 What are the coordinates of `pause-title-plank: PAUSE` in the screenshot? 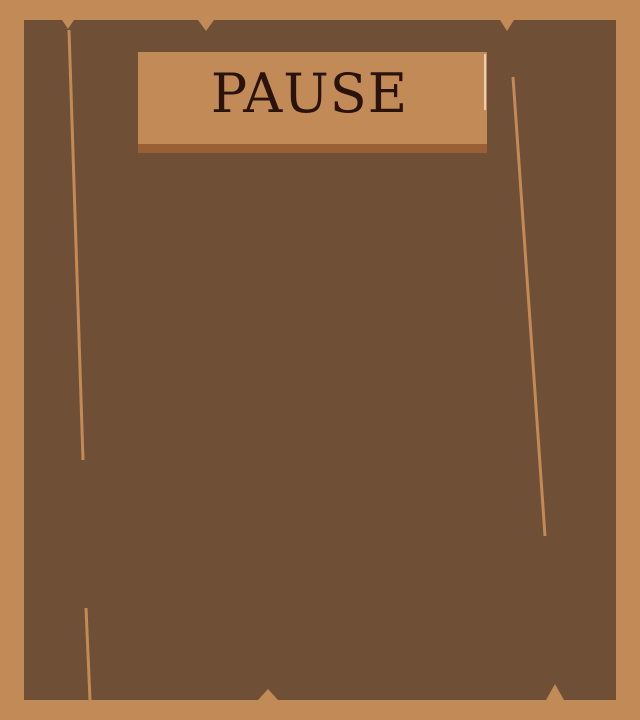 It's located at (312, 102).